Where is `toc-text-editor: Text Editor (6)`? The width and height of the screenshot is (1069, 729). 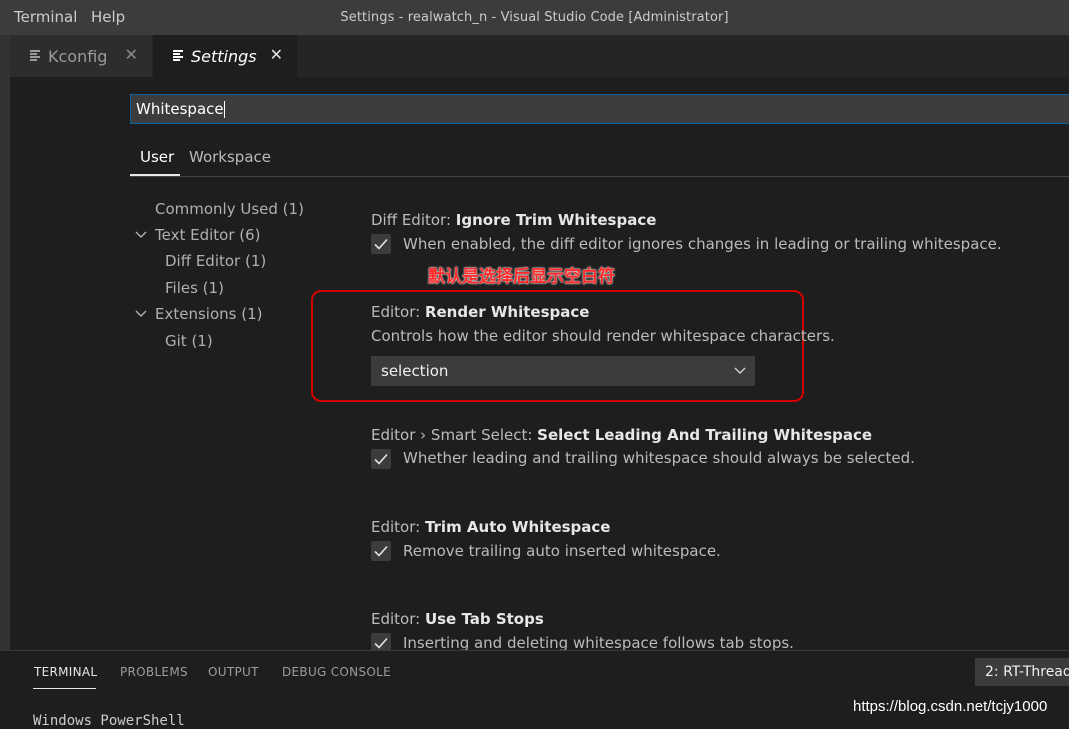 toc-text-editor: Text Editor (6) is located at coordinates (208, 235).